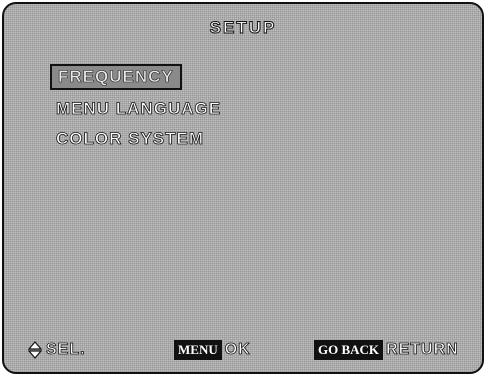  I want to click on go-back-key-badge: GO BACK, so click(349, 350).